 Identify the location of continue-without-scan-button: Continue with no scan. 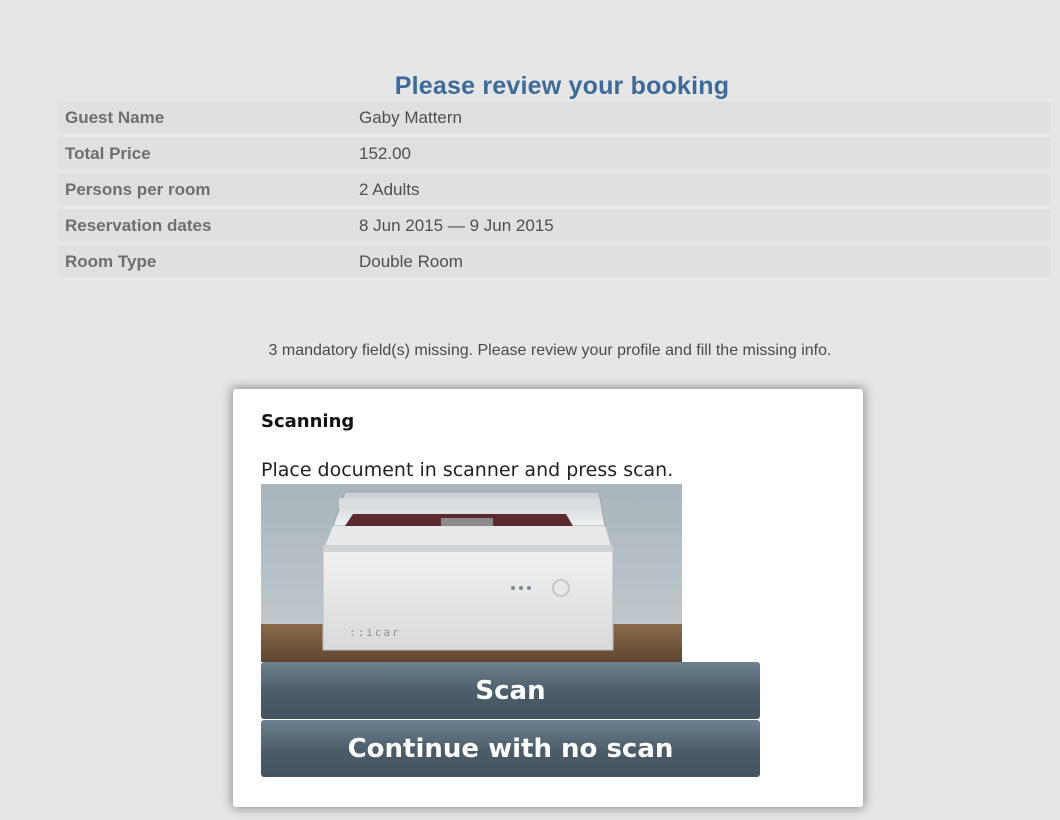
(510, 748).